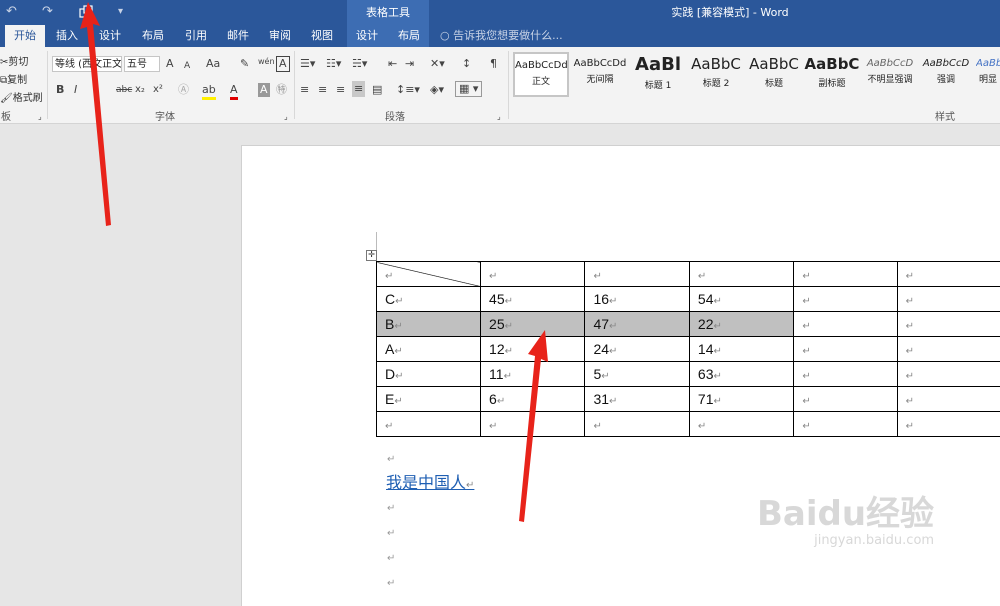 Image resolution: width=1000 pixels, height=606 pixels. I want to click on table-row: D↵11↵5↵63↵↵↵, so click(688, 374).